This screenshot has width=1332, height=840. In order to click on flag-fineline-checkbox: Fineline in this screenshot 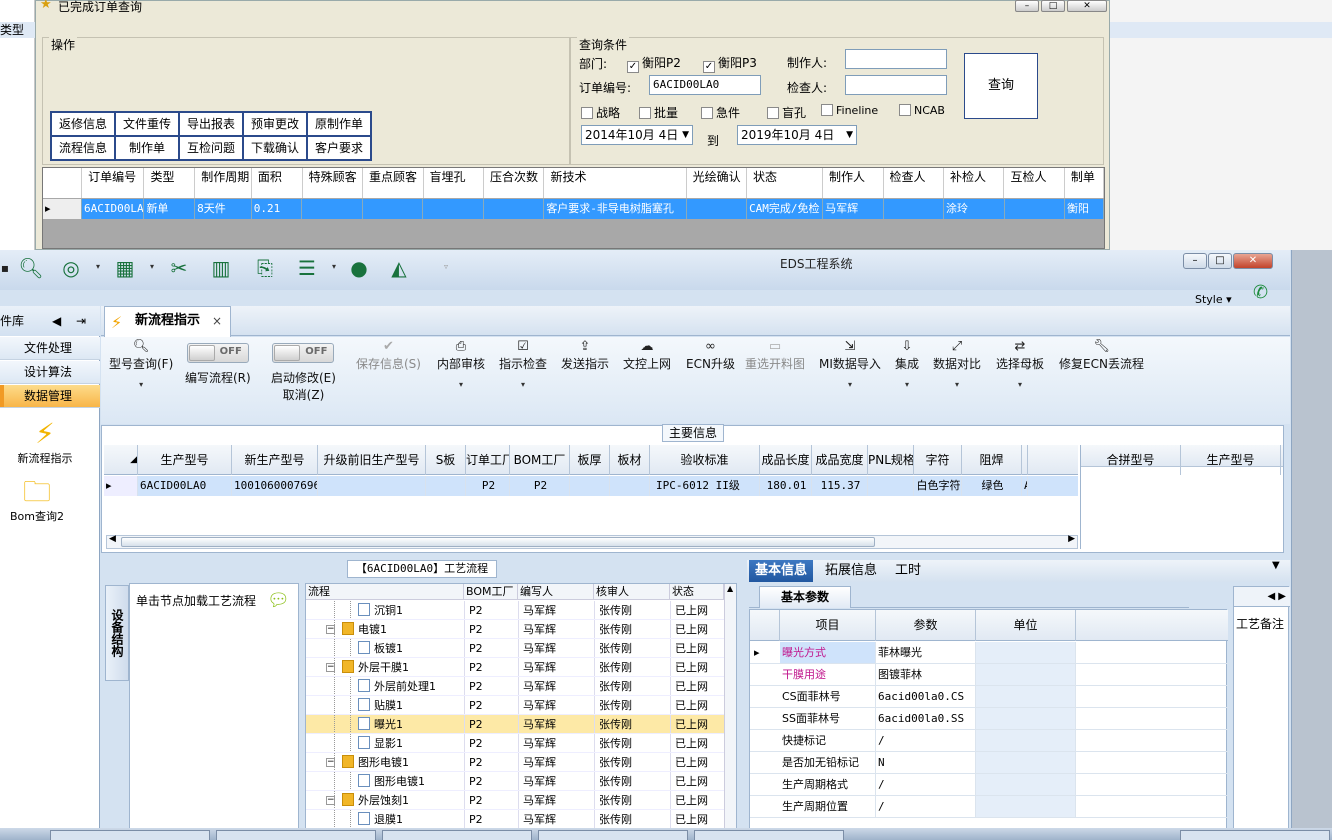, I will do `click(849, 110)`.